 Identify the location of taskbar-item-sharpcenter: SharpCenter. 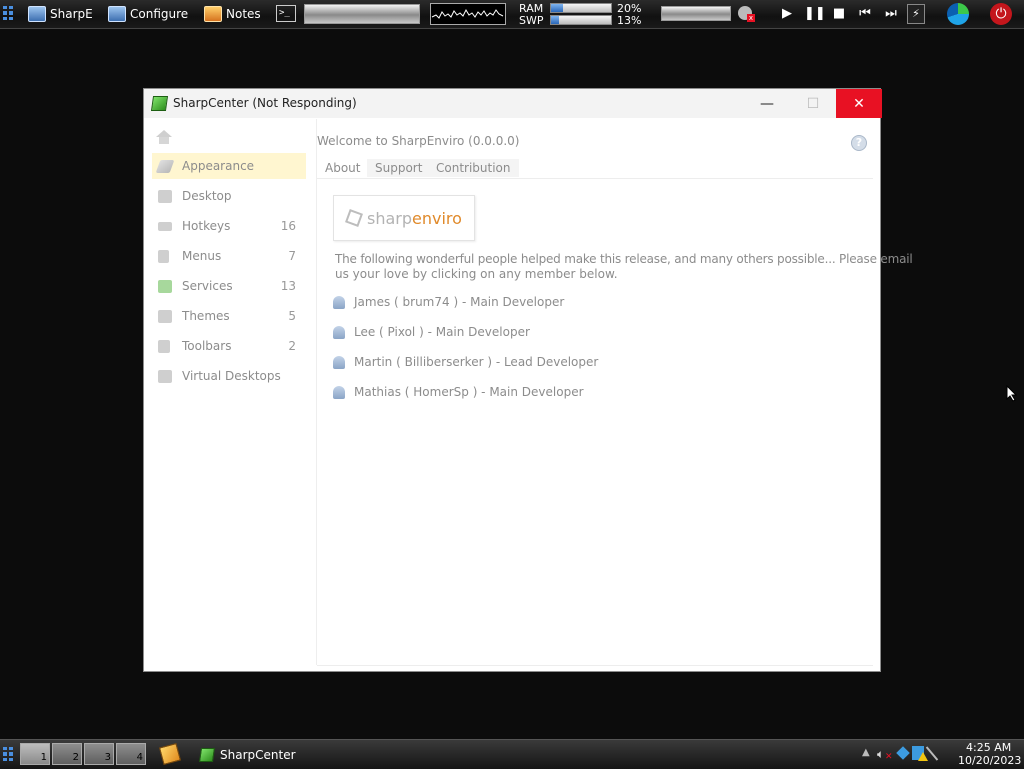
(247, 755).